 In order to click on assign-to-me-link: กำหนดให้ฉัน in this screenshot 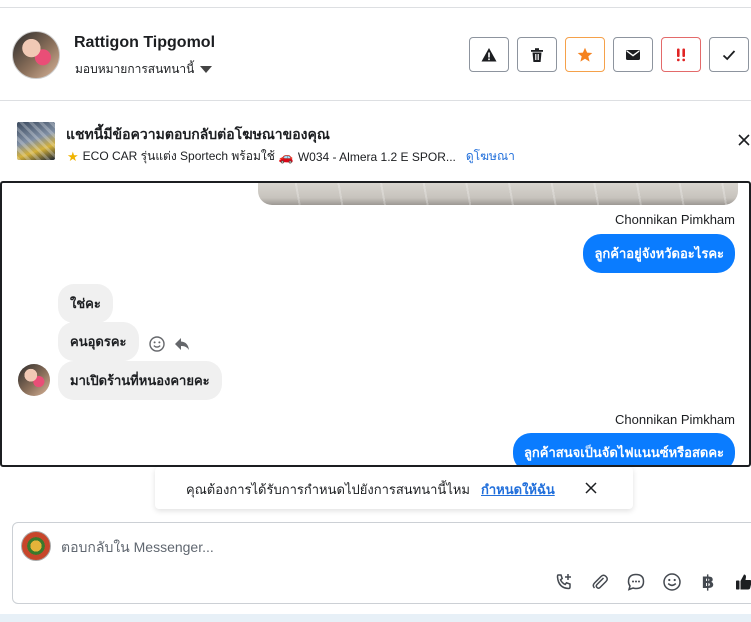, I will do `click(518, 489)`.